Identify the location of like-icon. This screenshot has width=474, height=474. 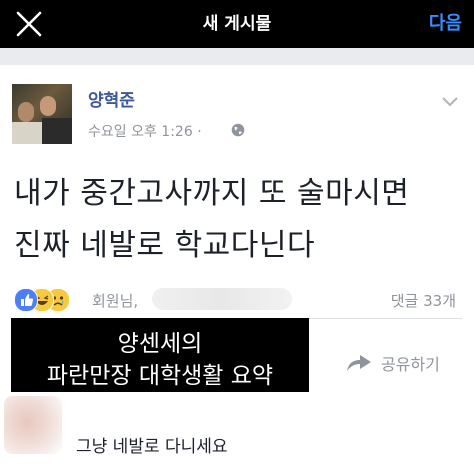
(26, 300).